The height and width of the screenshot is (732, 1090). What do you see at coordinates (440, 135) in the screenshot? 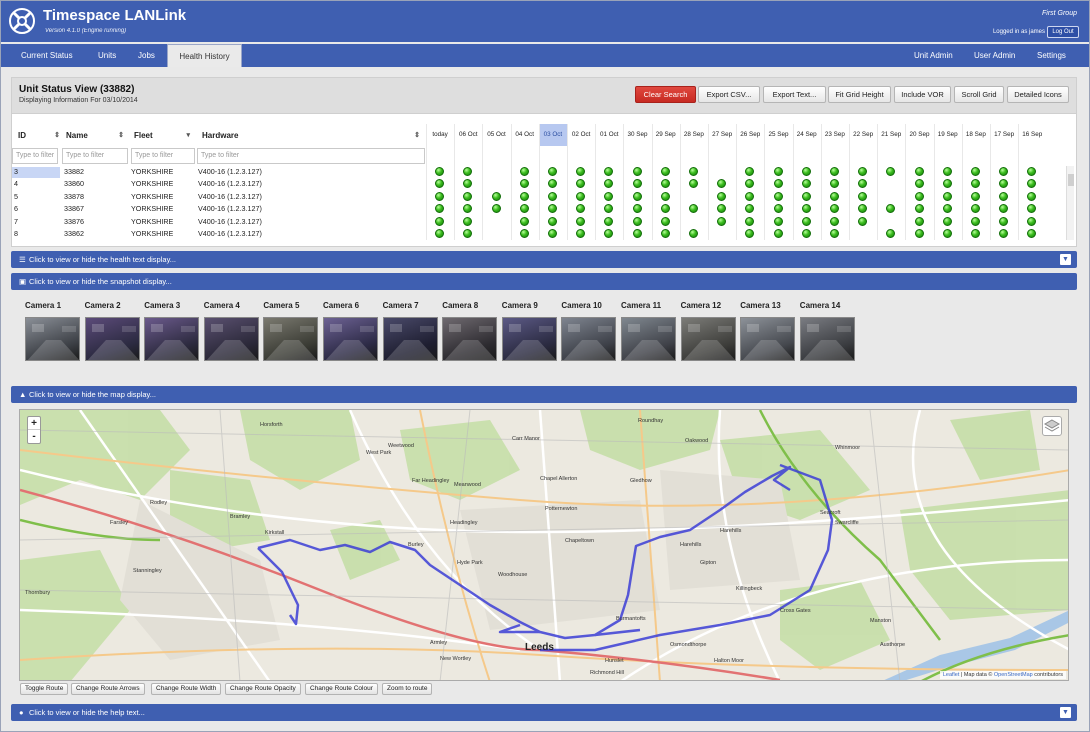
I see `date-column-header: today` at bounding box center [440, 135].